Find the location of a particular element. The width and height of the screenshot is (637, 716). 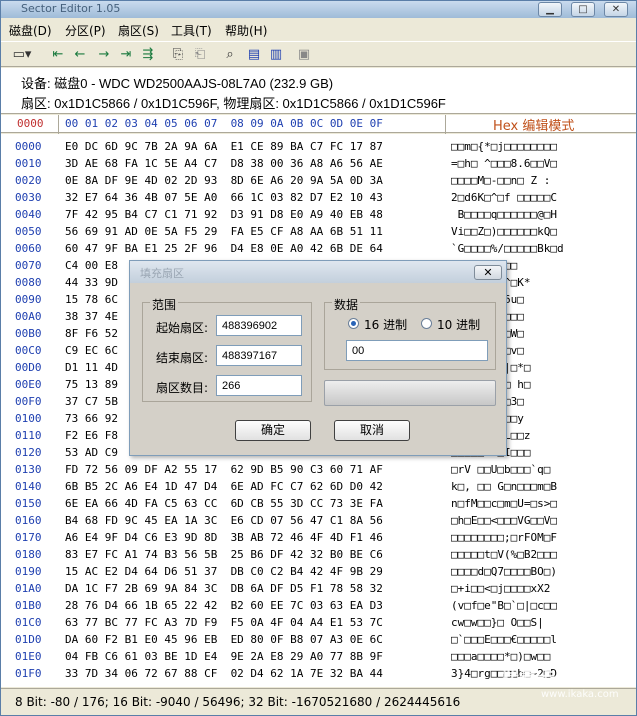

ascii-row: □`□□□E□□□€□□□□□l is located at coordinates (507, 639).